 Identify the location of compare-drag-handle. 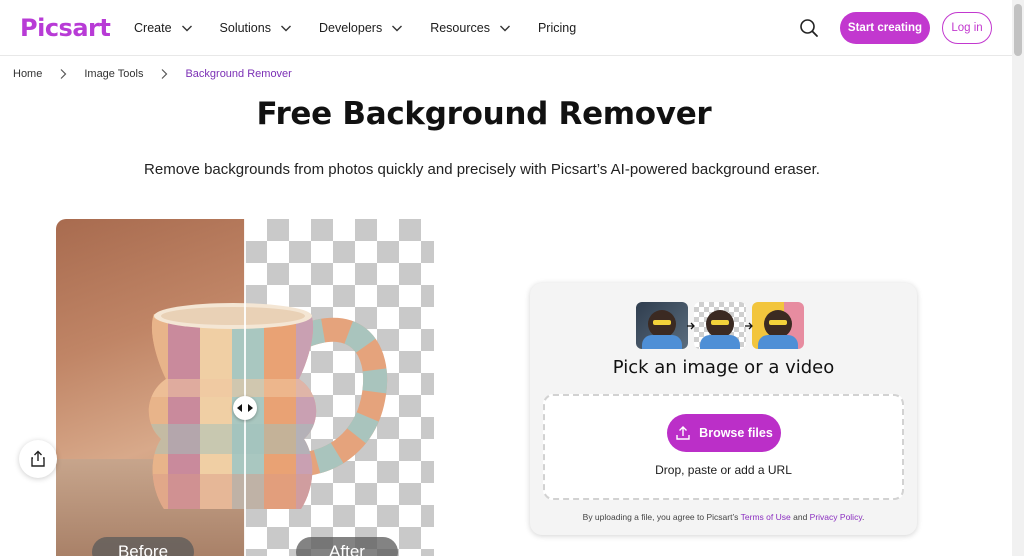
(245, 408).